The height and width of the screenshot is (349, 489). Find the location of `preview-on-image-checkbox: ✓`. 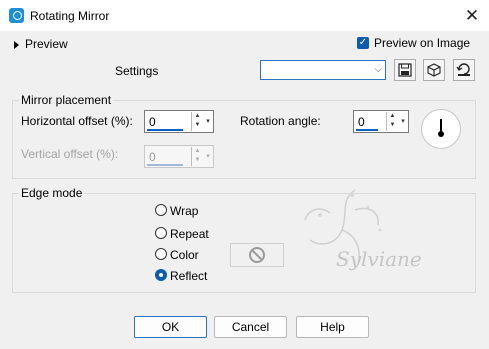

preview-on-image-checkbox: ✓ is located at coordinates (363, 43).